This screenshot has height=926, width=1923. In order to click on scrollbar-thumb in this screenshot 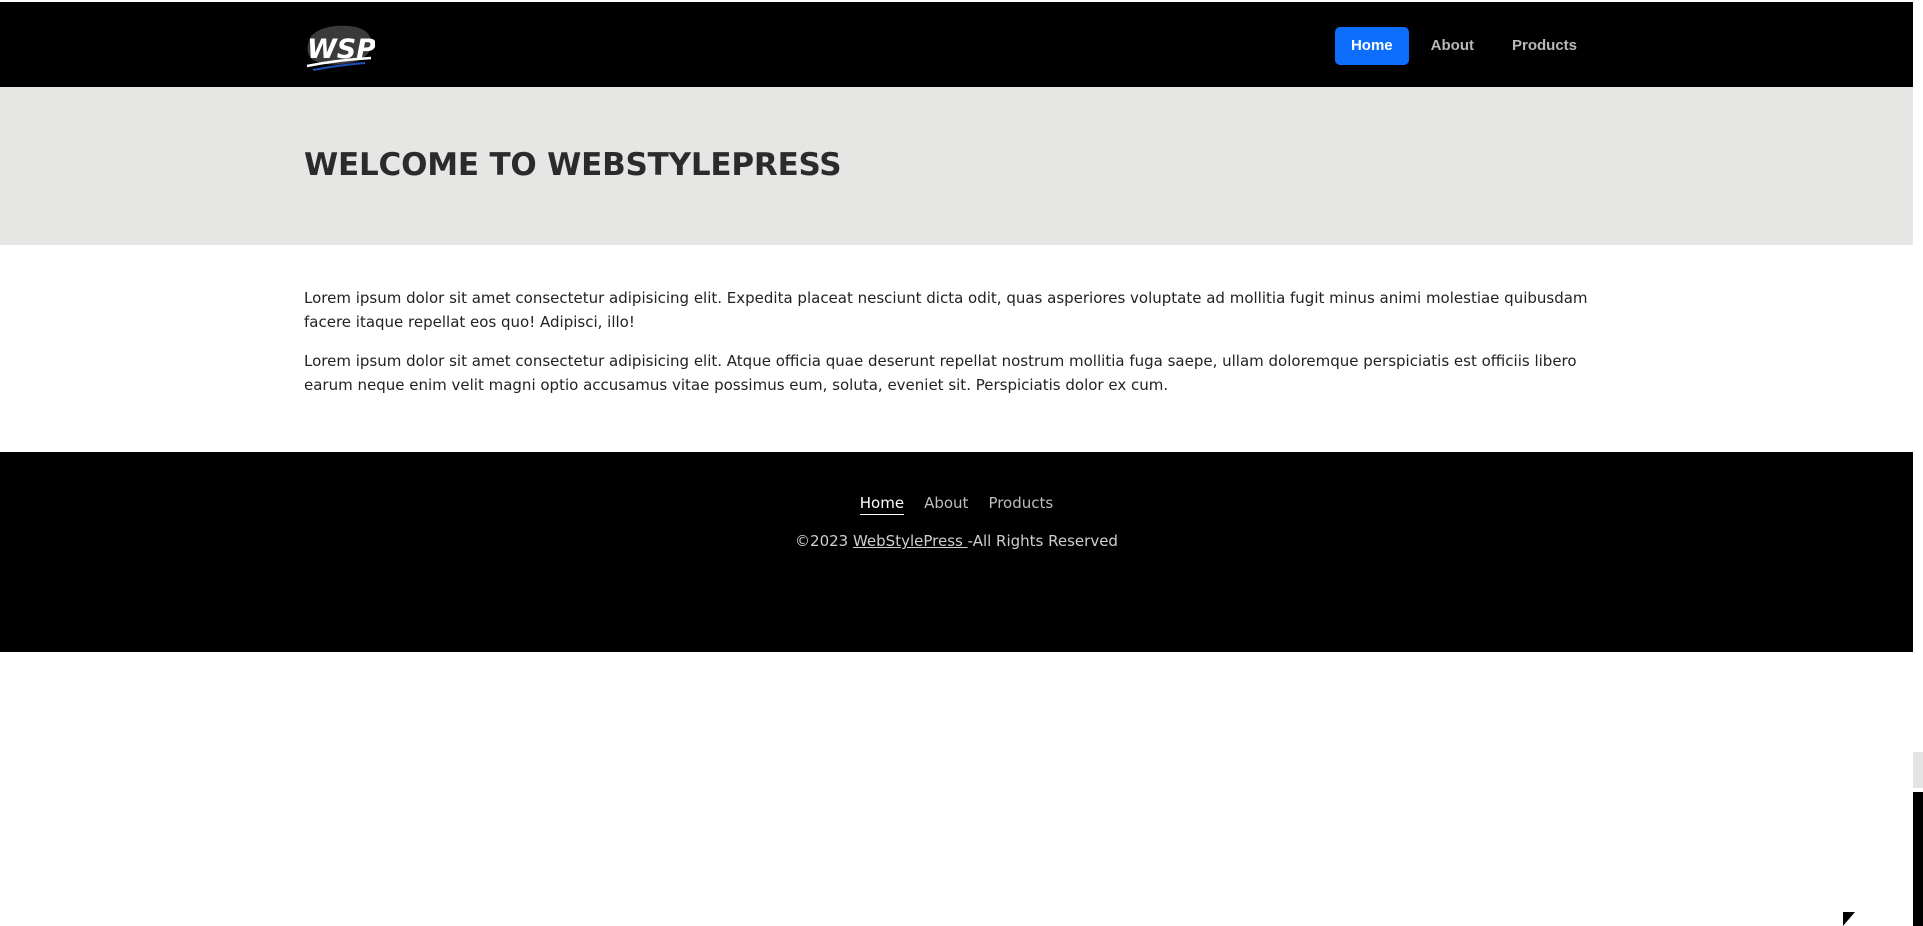, I will do `click(1918, 770)`.